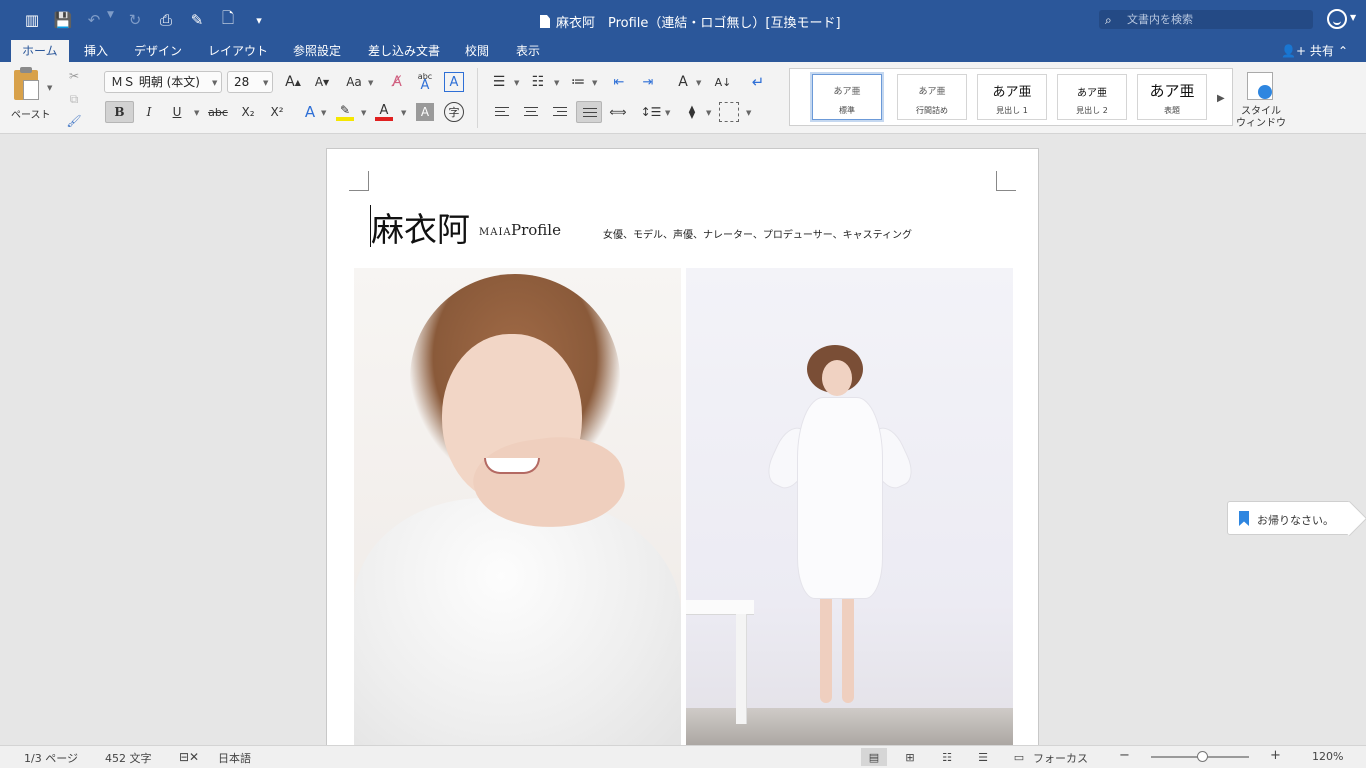  Describe the element at coordinates (556, 83) in the screenshot. I see `numbering-dropdown-icon: ▼` at that location.